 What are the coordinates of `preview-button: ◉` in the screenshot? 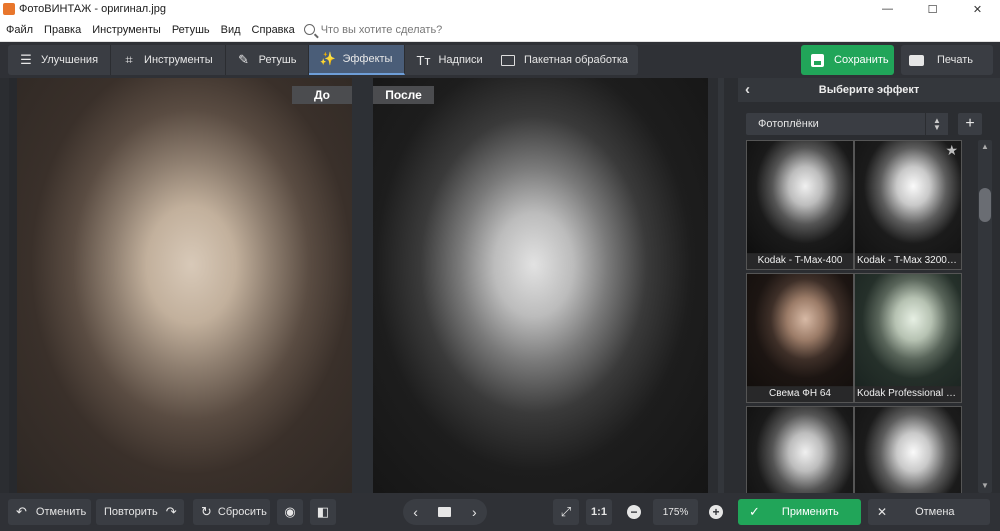 It's located at (290, 512).